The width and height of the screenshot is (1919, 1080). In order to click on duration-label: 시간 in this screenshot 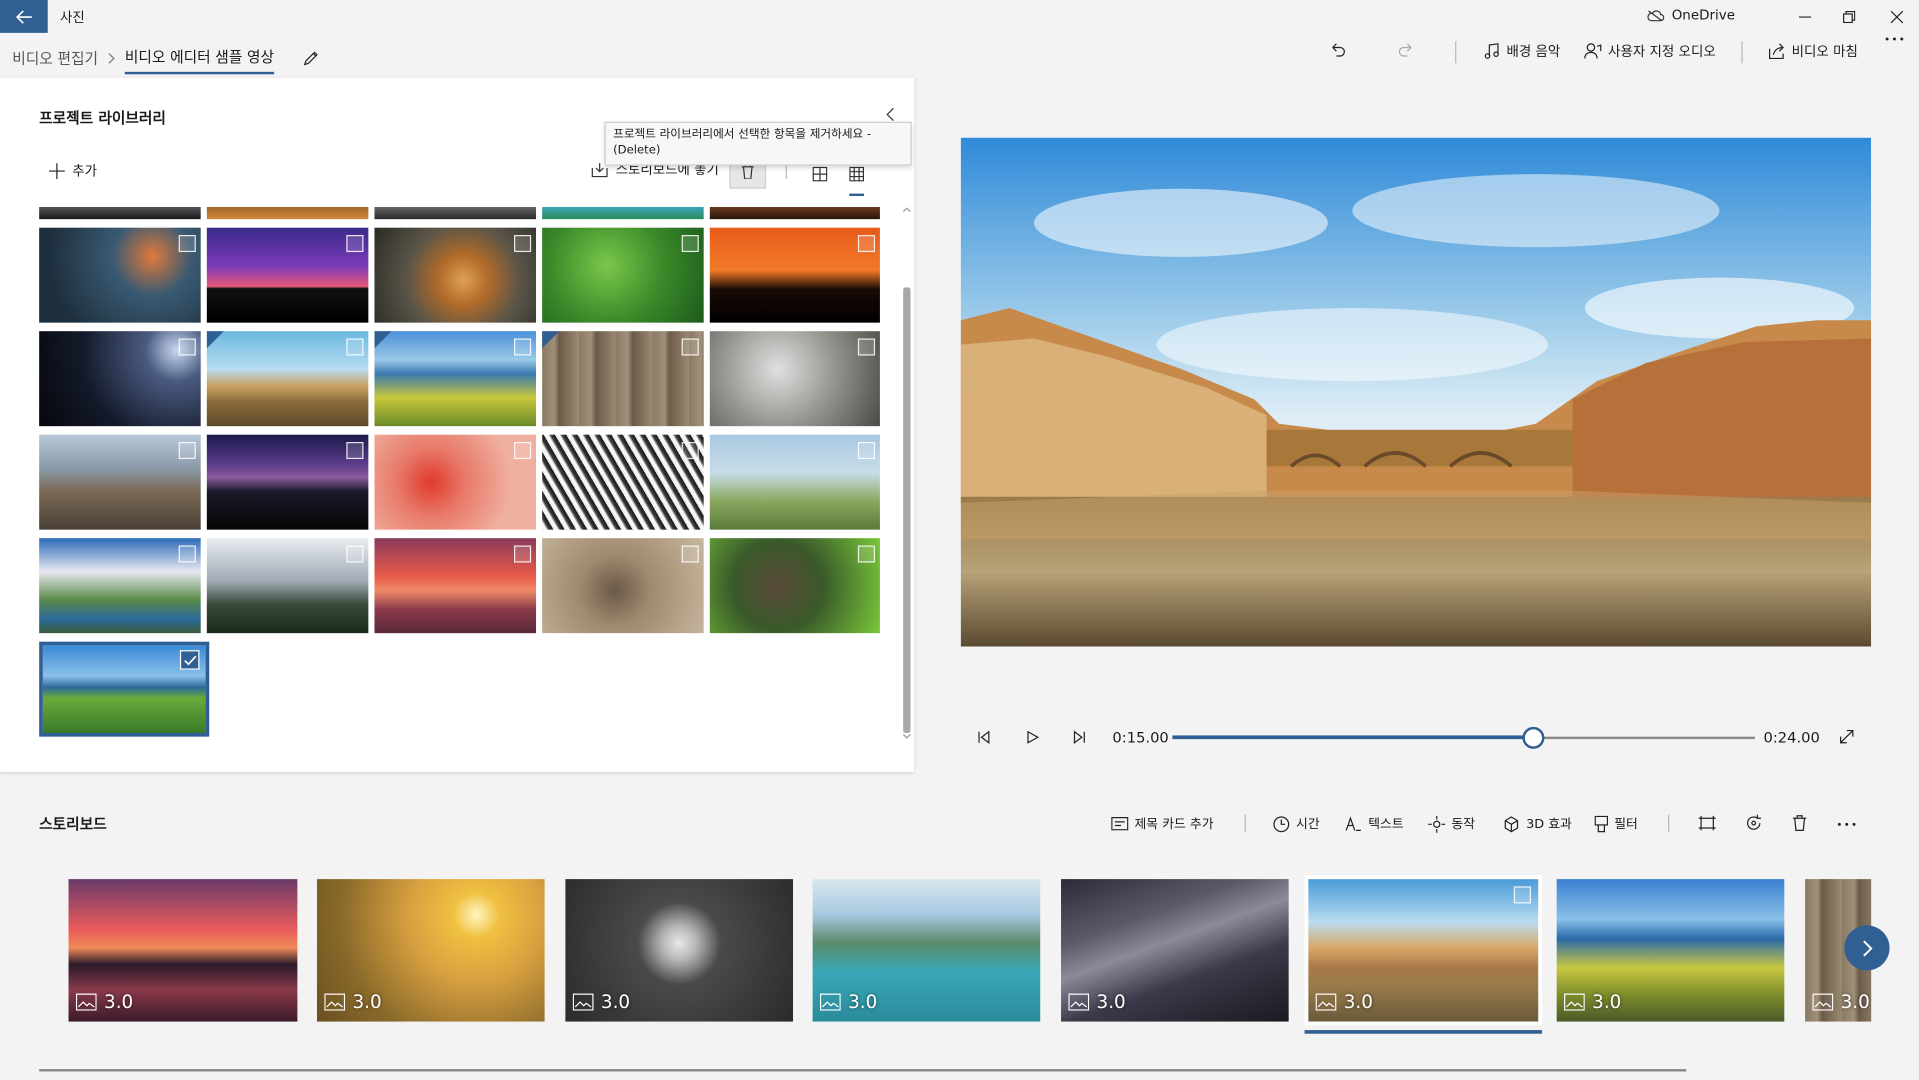, I will do `click(1308, 824)`.